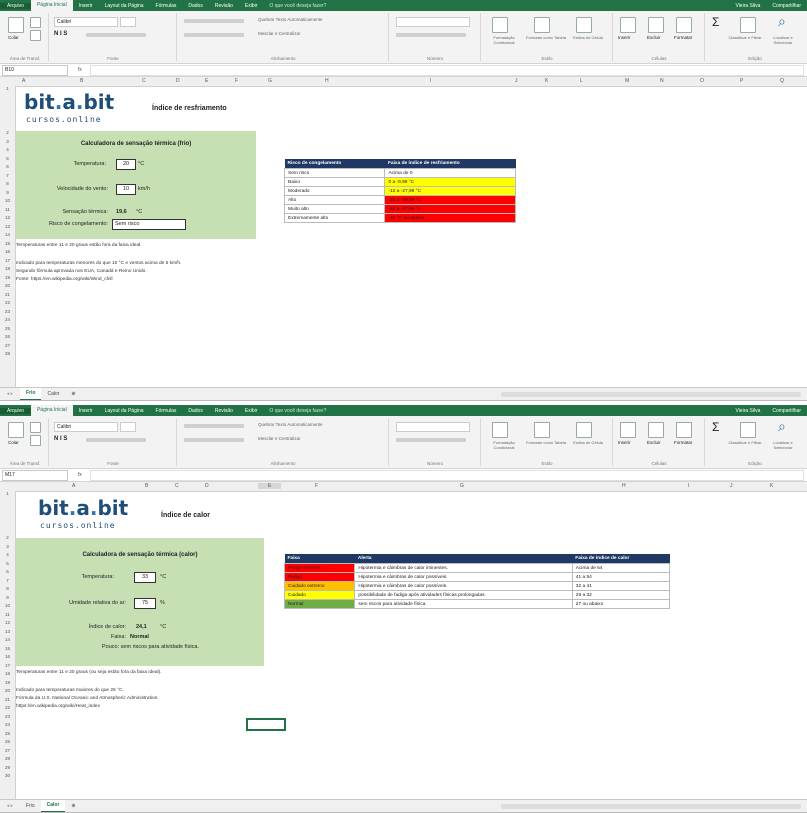 The width and height of the screenshot is (807, 813). I want to click on row-24: 24, so click(7, 726).